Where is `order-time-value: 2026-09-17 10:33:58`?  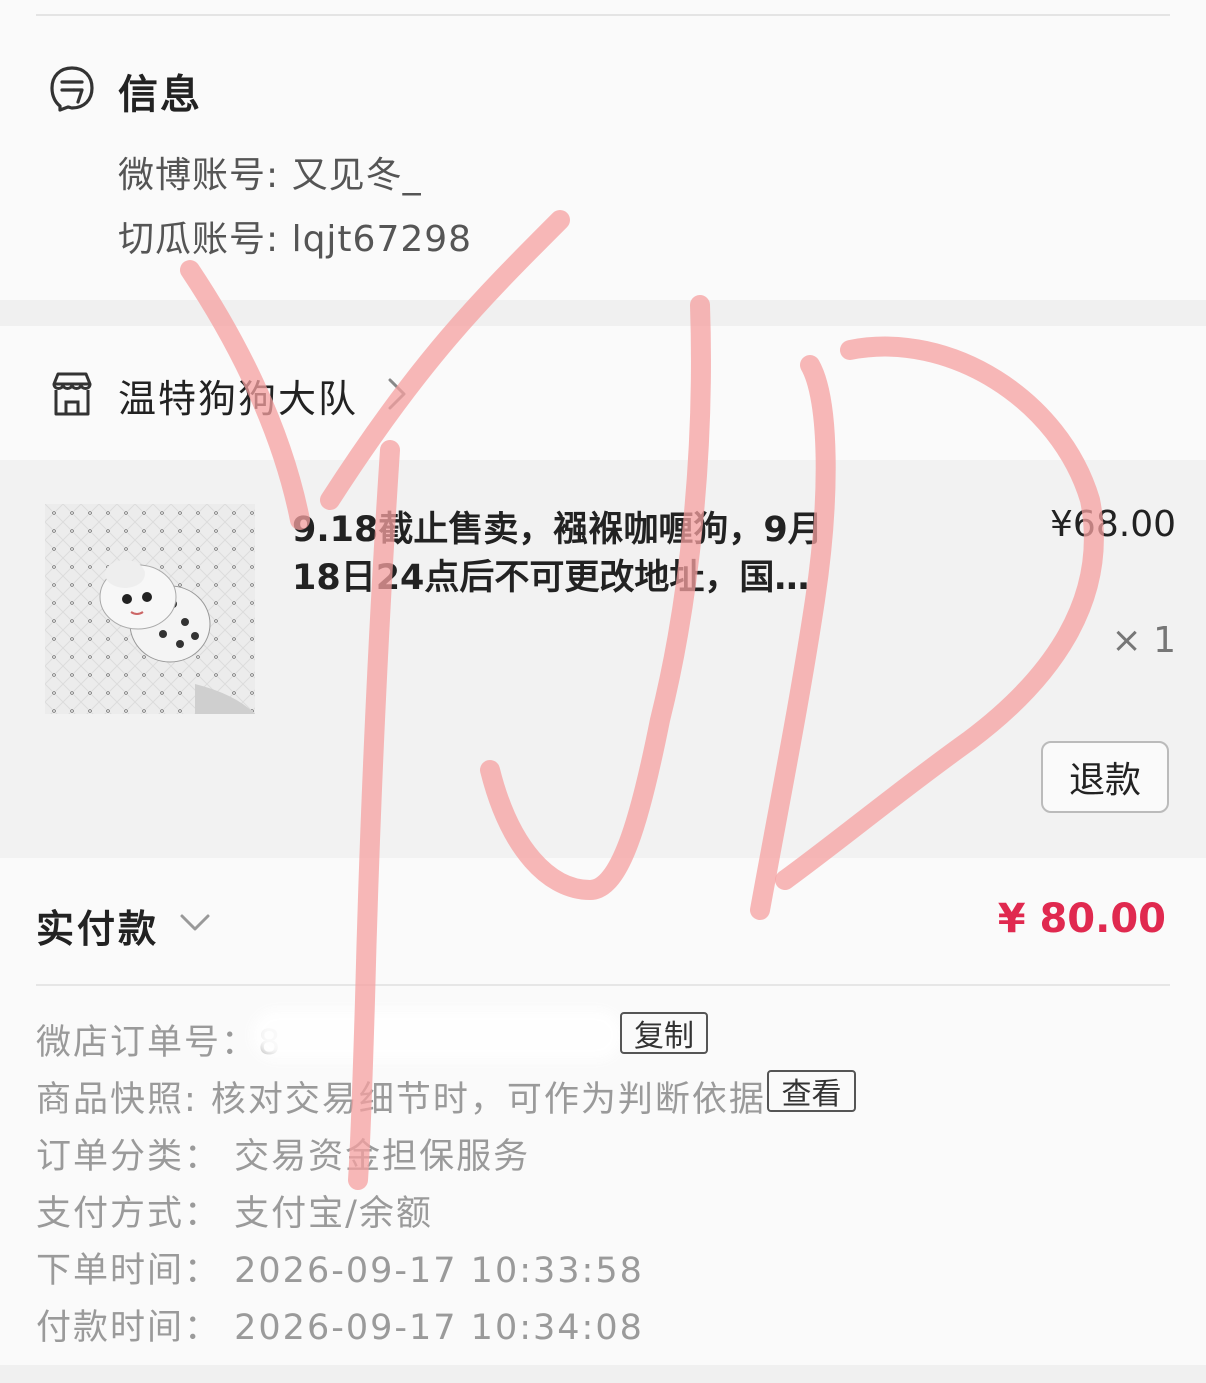 order-time-value: 2026-09-17 10:33:58 is located at coordinates (432, 1271).